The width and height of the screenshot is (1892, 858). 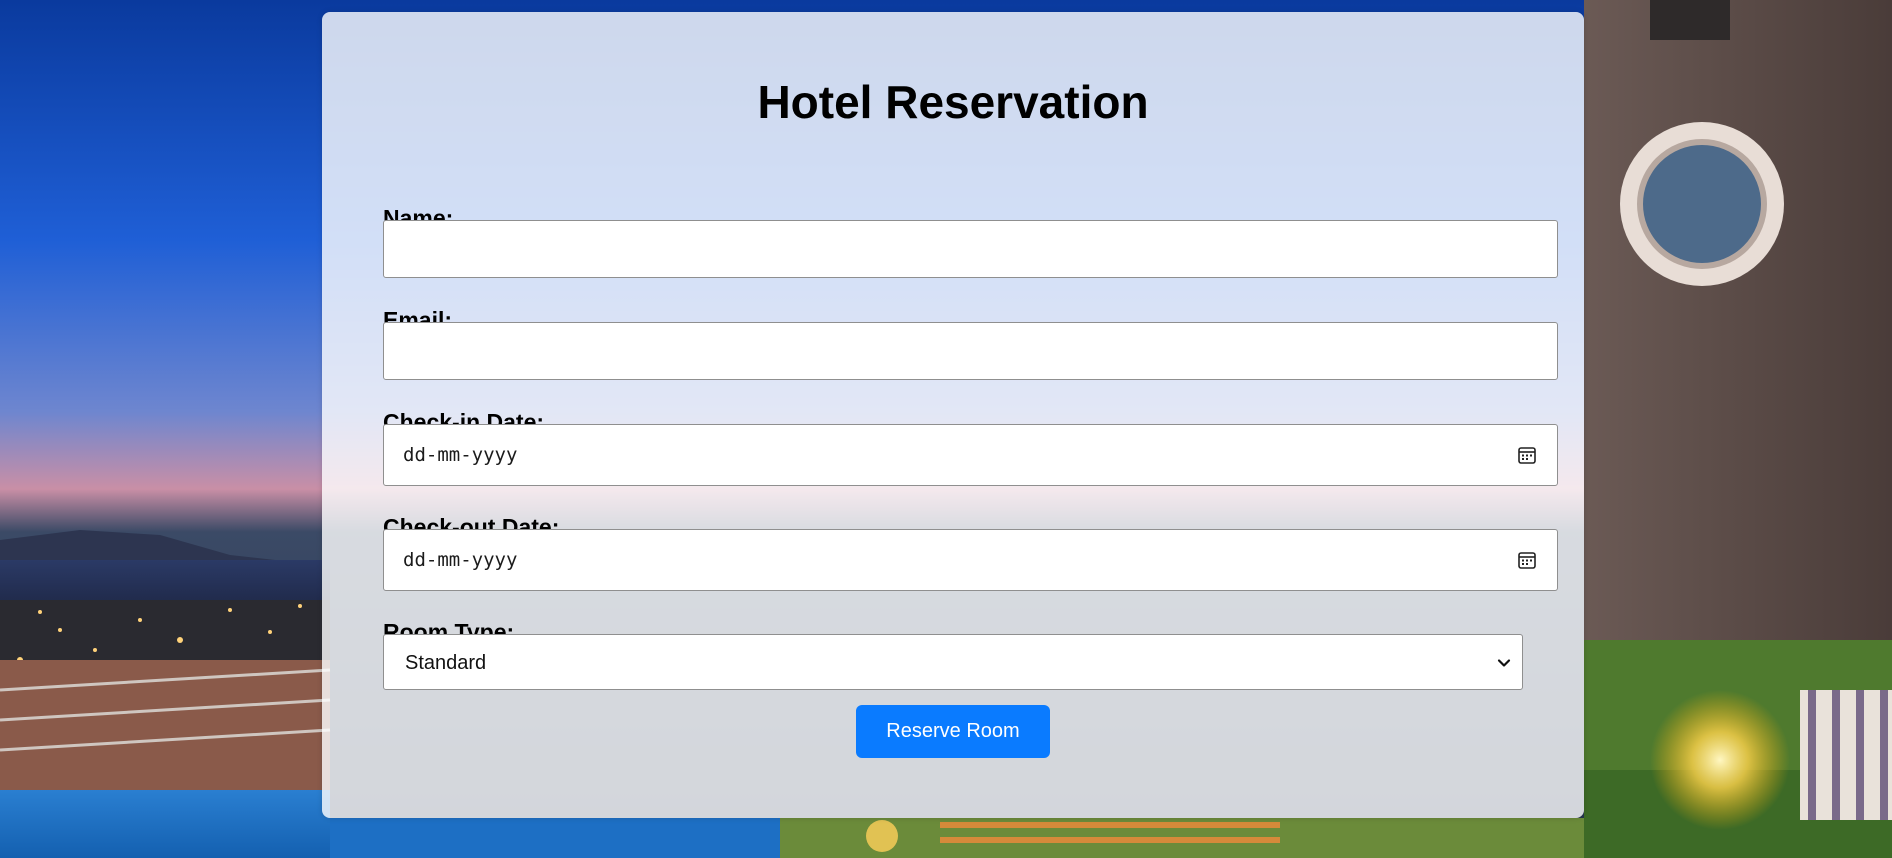 I want to click on check-in-date-placeholder: dd-mm-yyyy, so click(x=460, y=455).